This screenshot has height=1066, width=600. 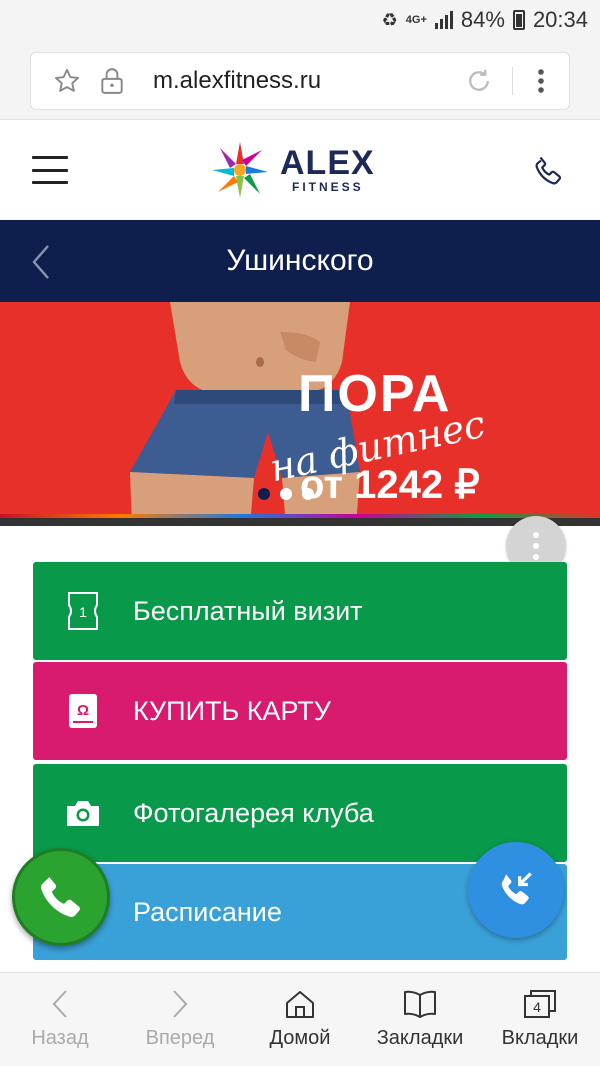 I want to click on status-bar: ♻ 4G+ 84% 20:34, so click(x=300, y=20).